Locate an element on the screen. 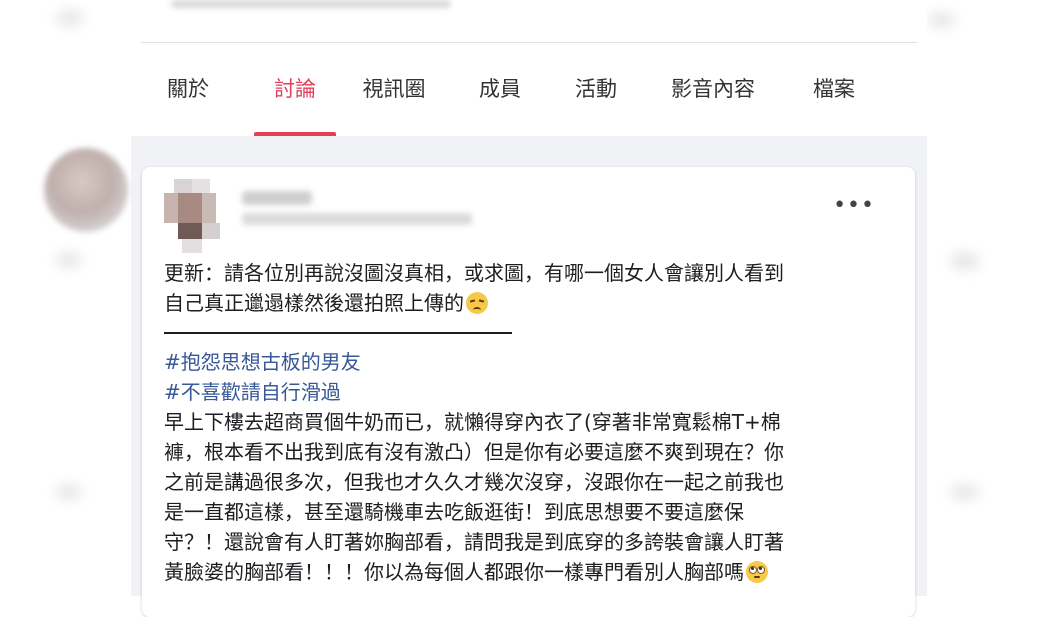  eye-roll-face-icon is located at coordinates (757, 572).